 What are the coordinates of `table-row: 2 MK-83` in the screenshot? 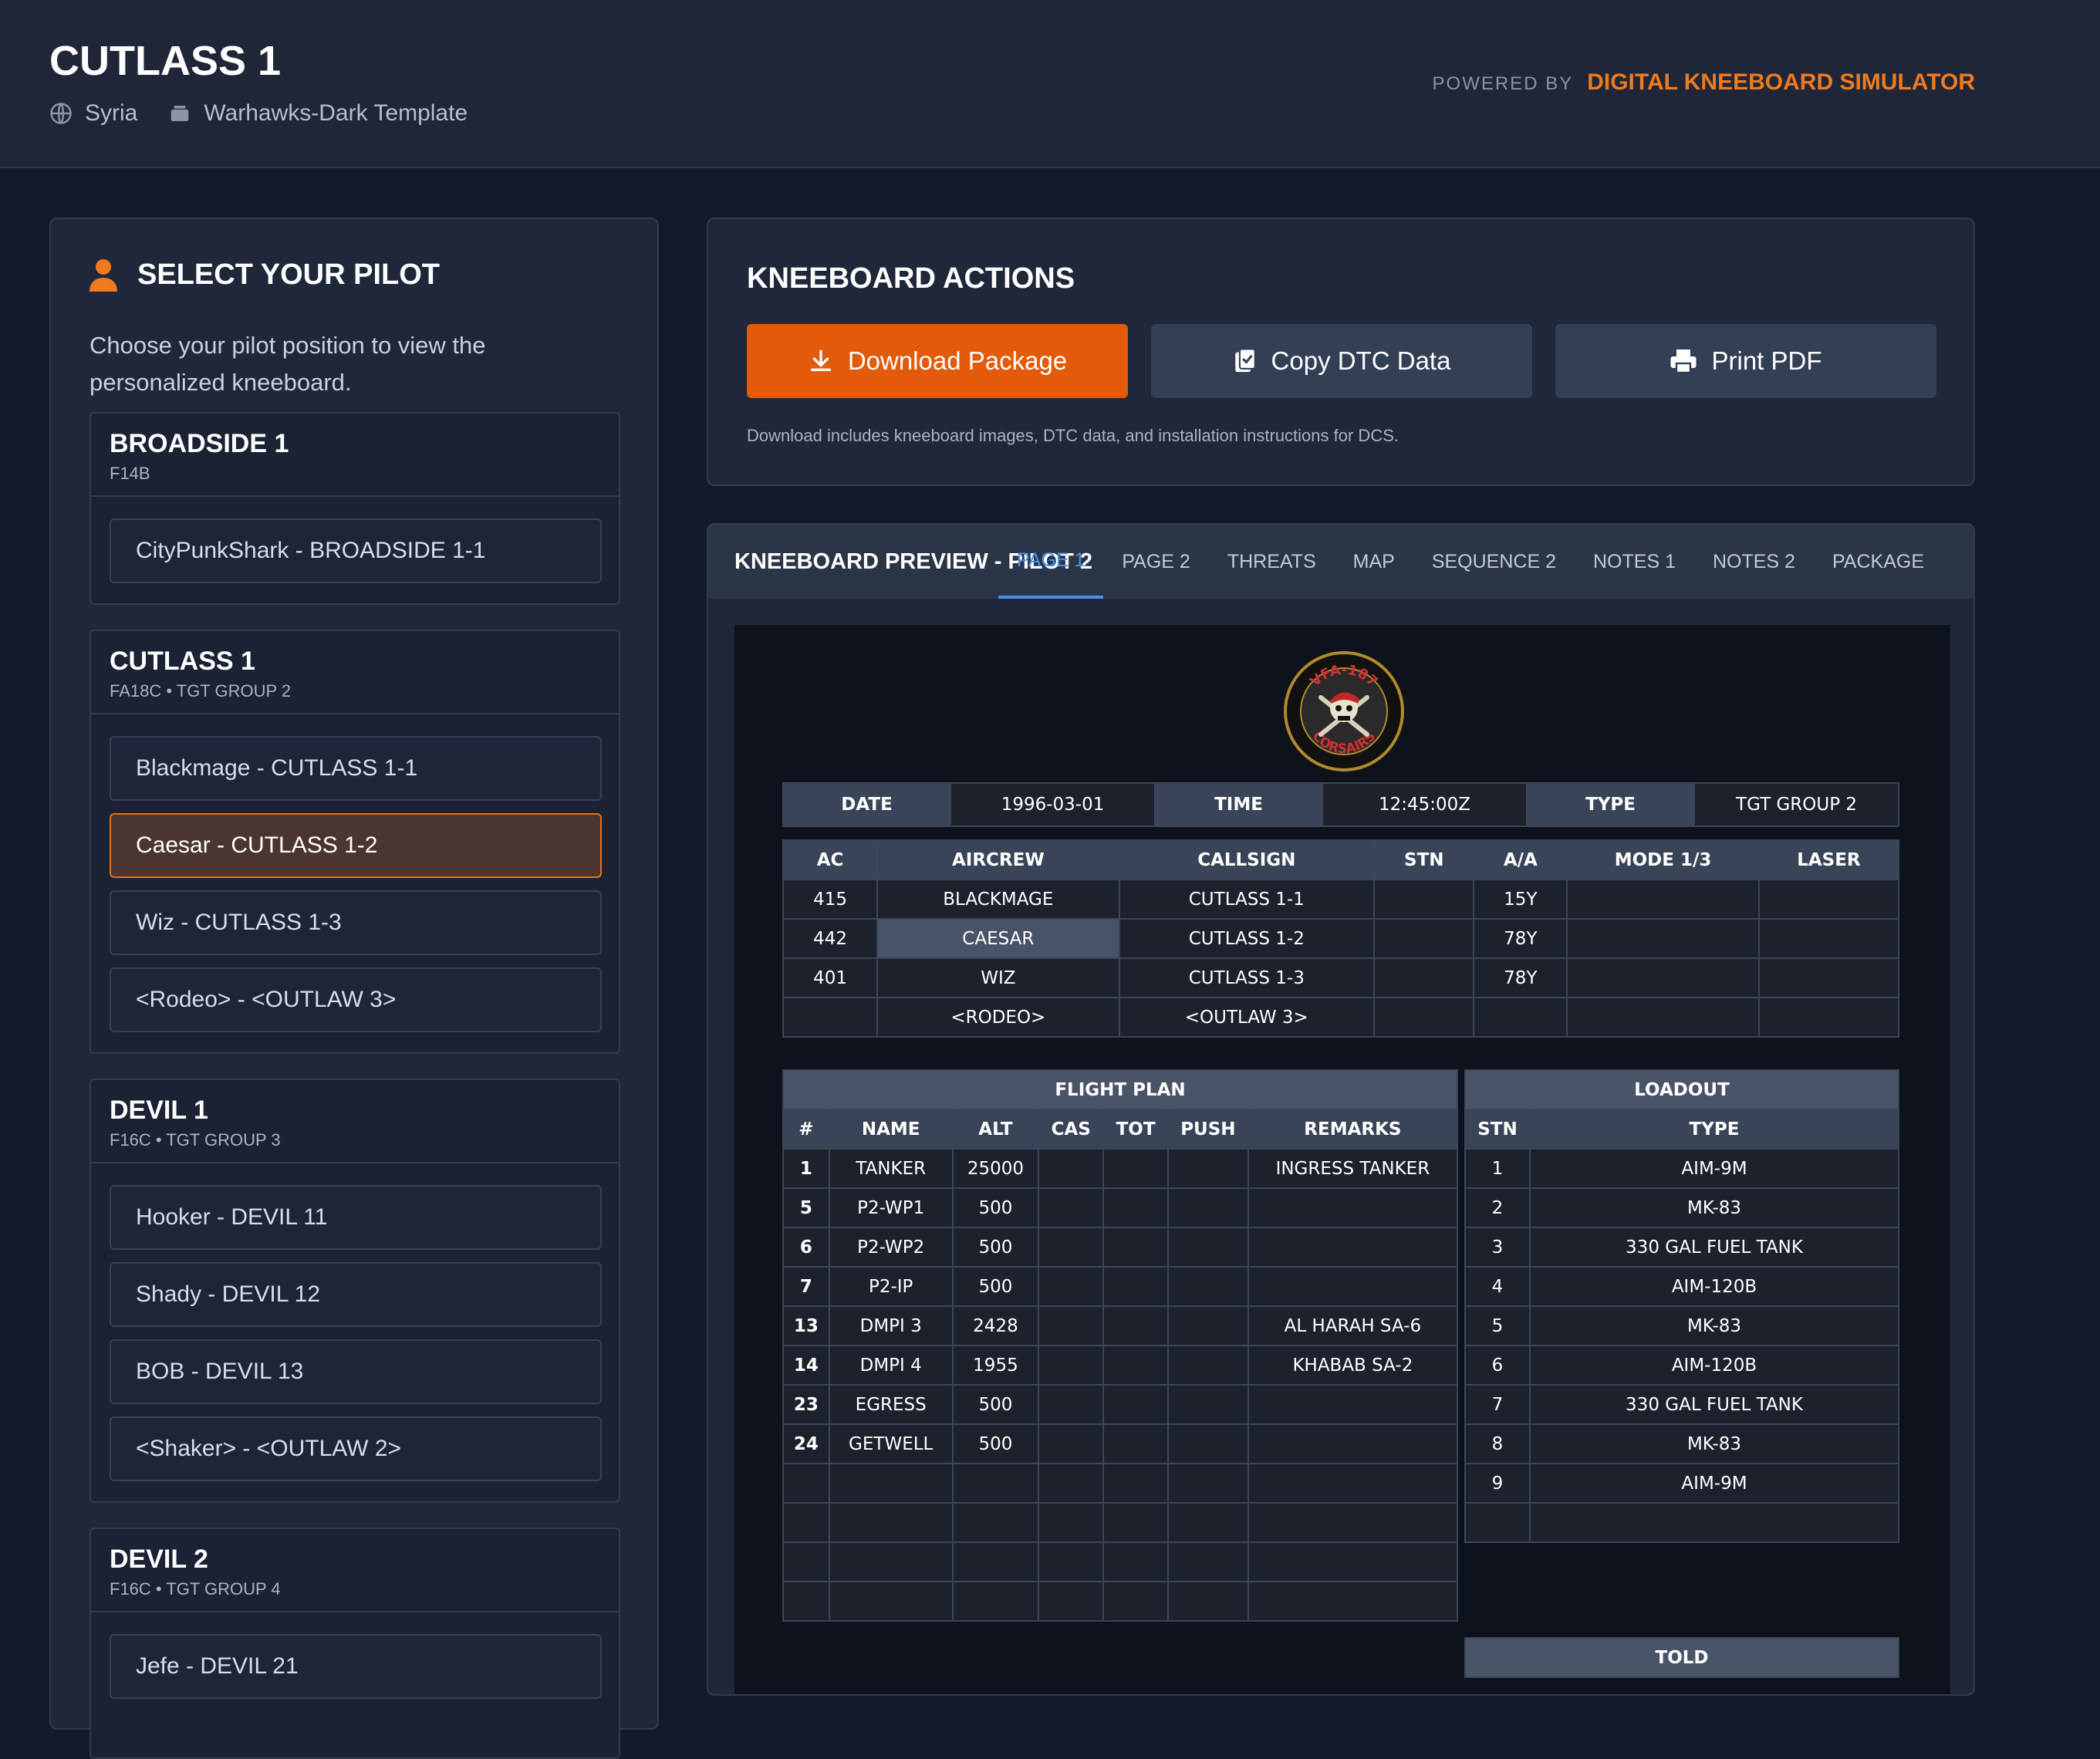 It's located at (1681, 1207).